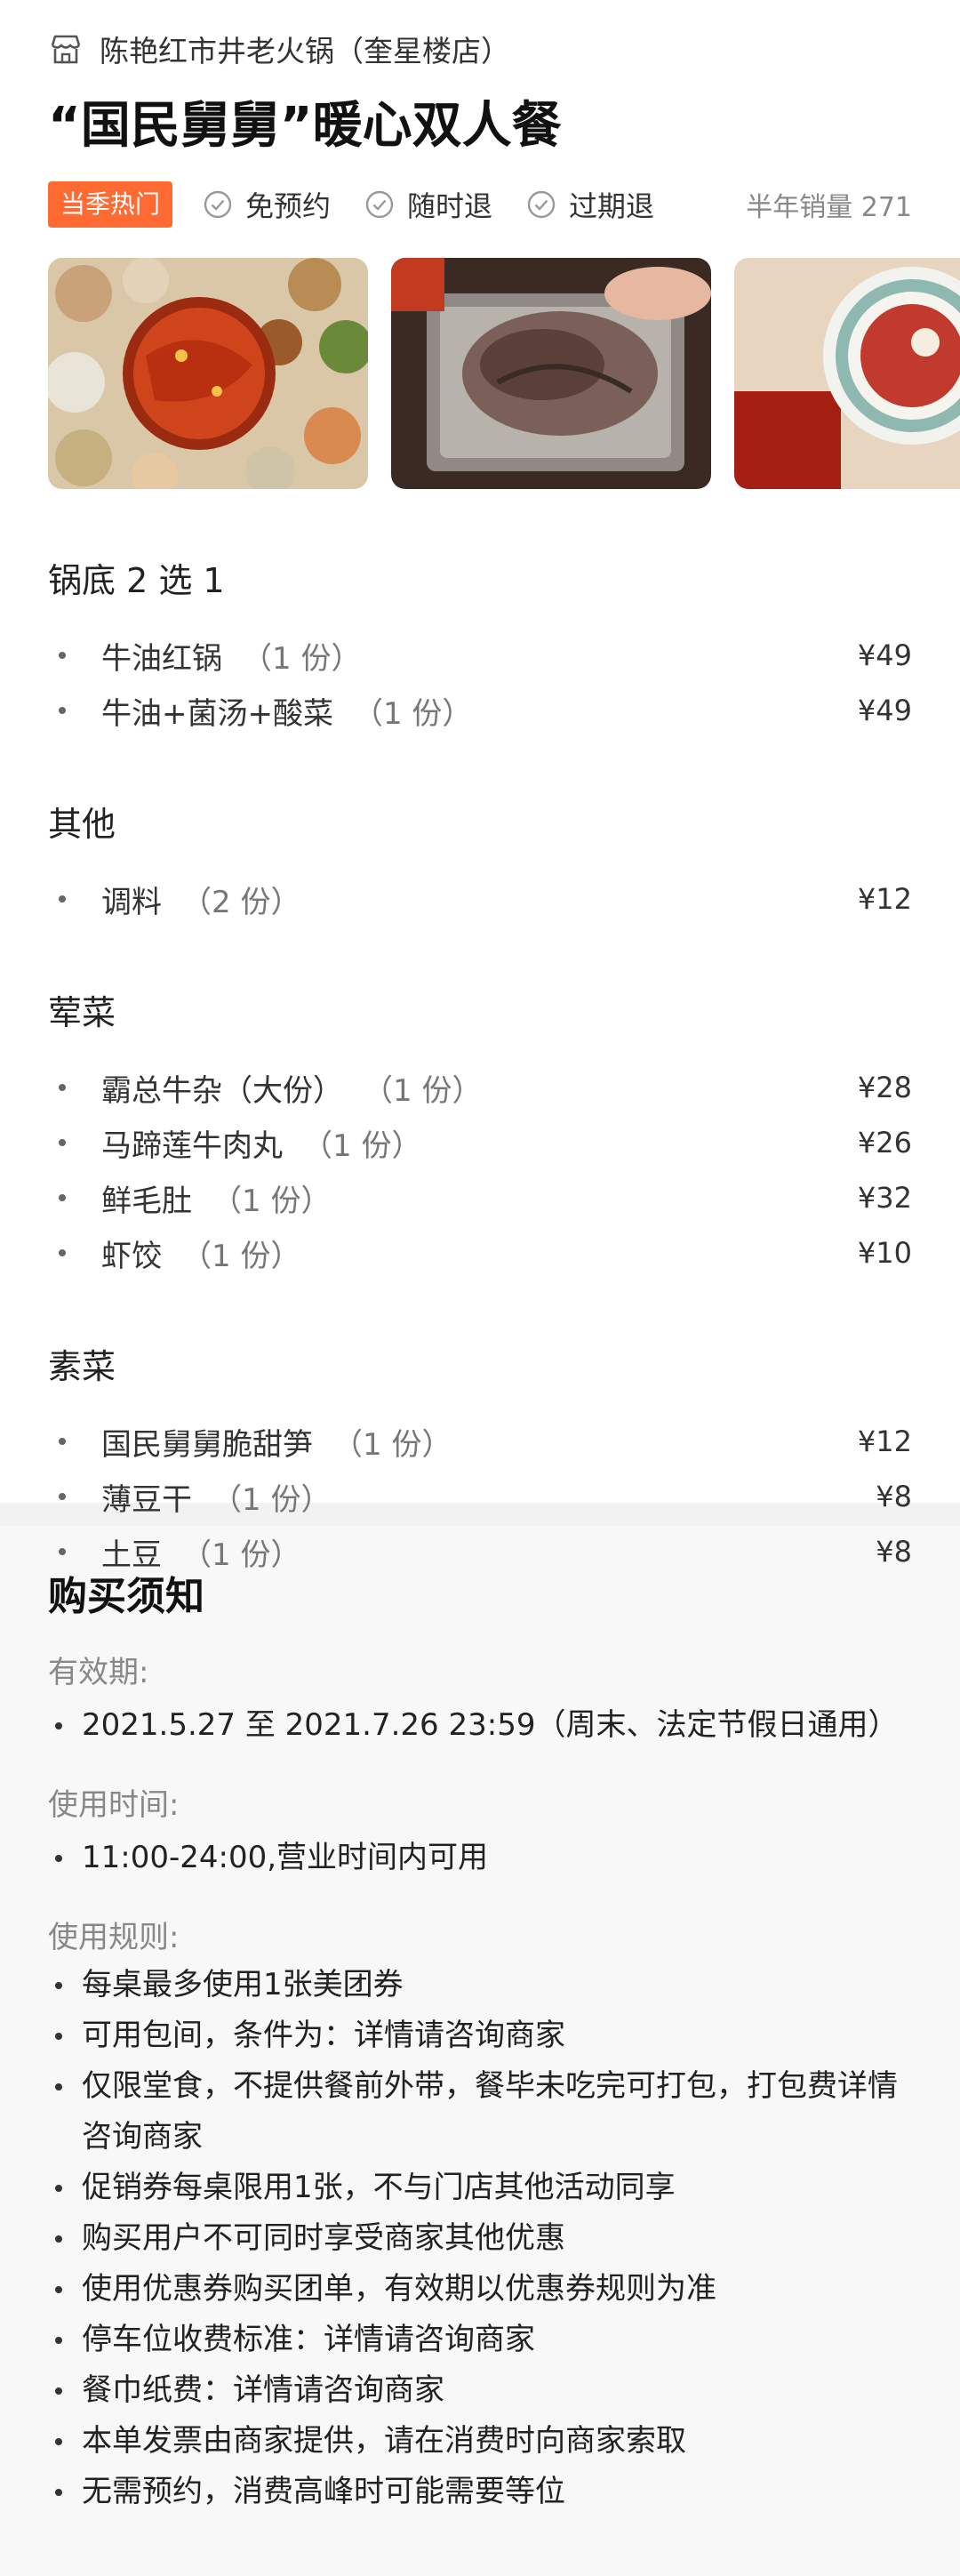  What do you see at coordinates (884, 1253) in the screenshot?
I see `item-price: ¥10` at bounding box center [884, 1253].